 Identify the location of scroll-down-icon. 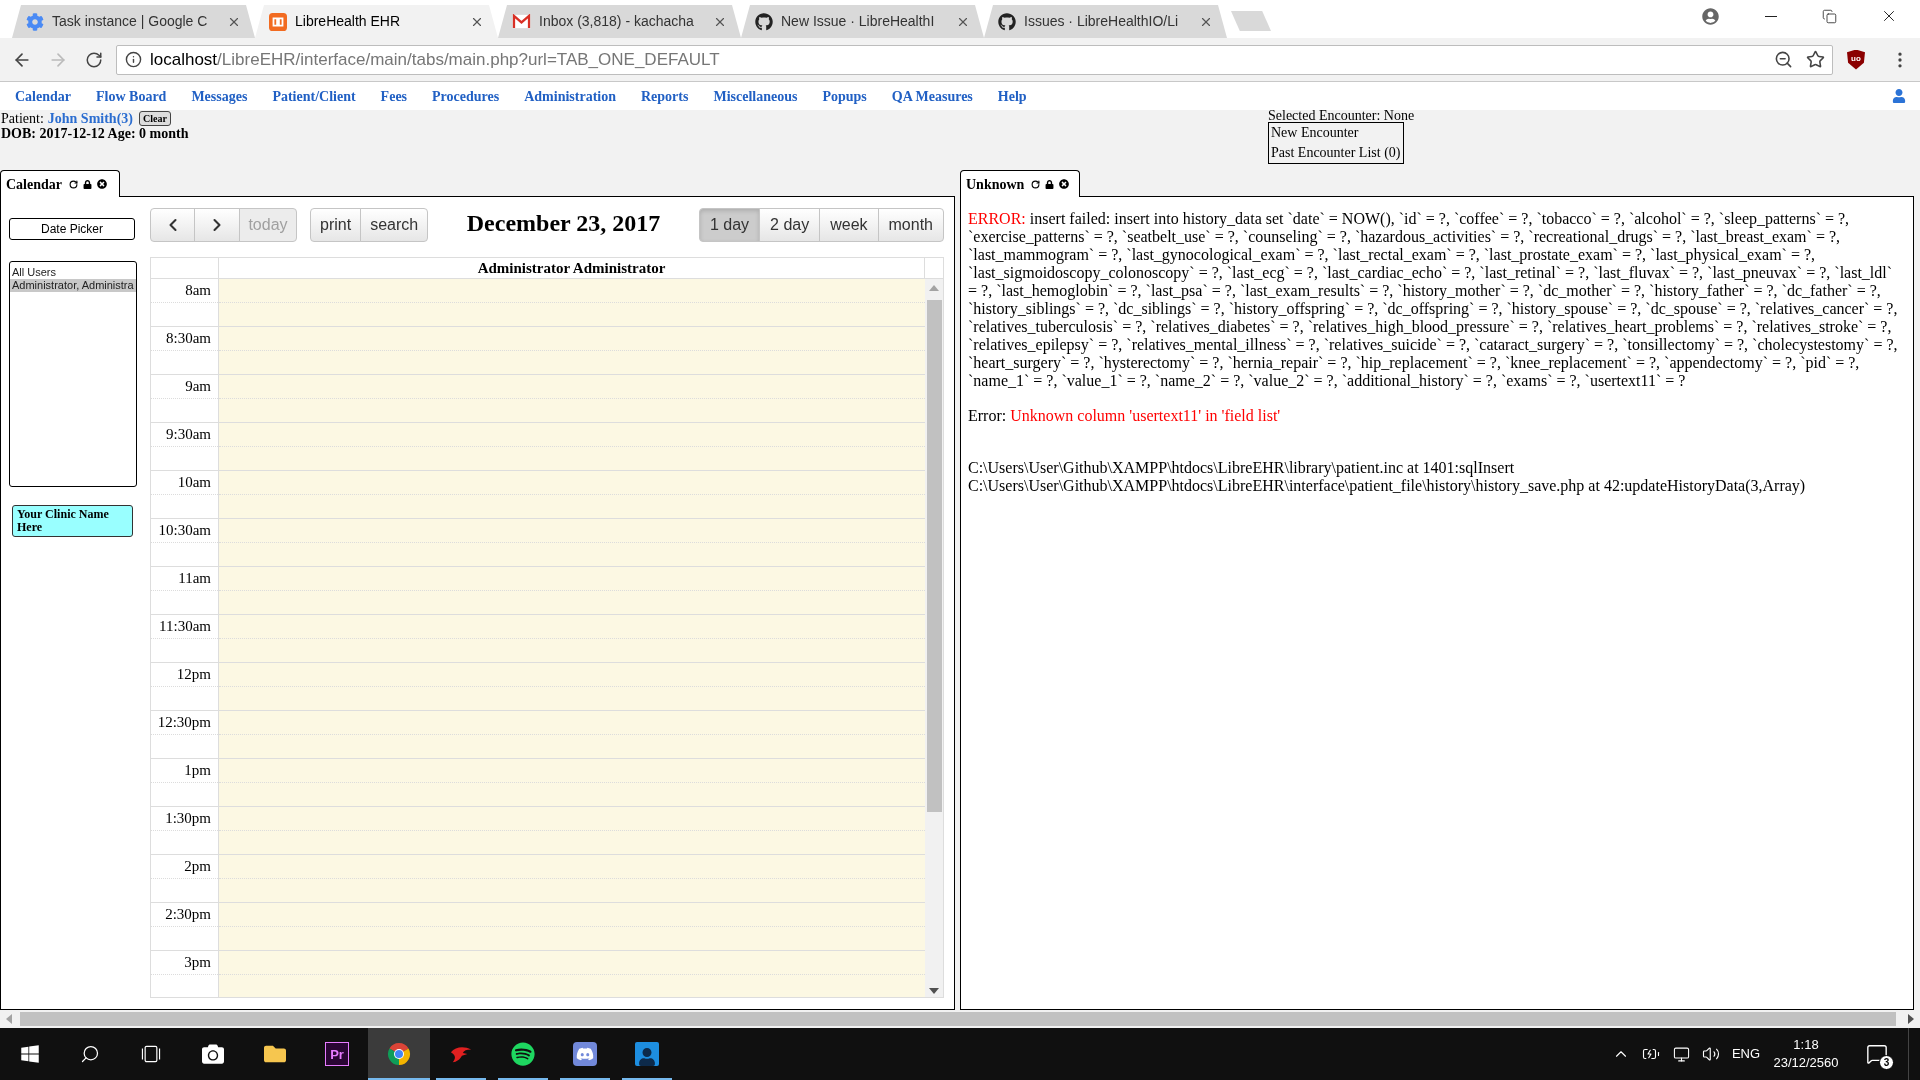
(934, 991).